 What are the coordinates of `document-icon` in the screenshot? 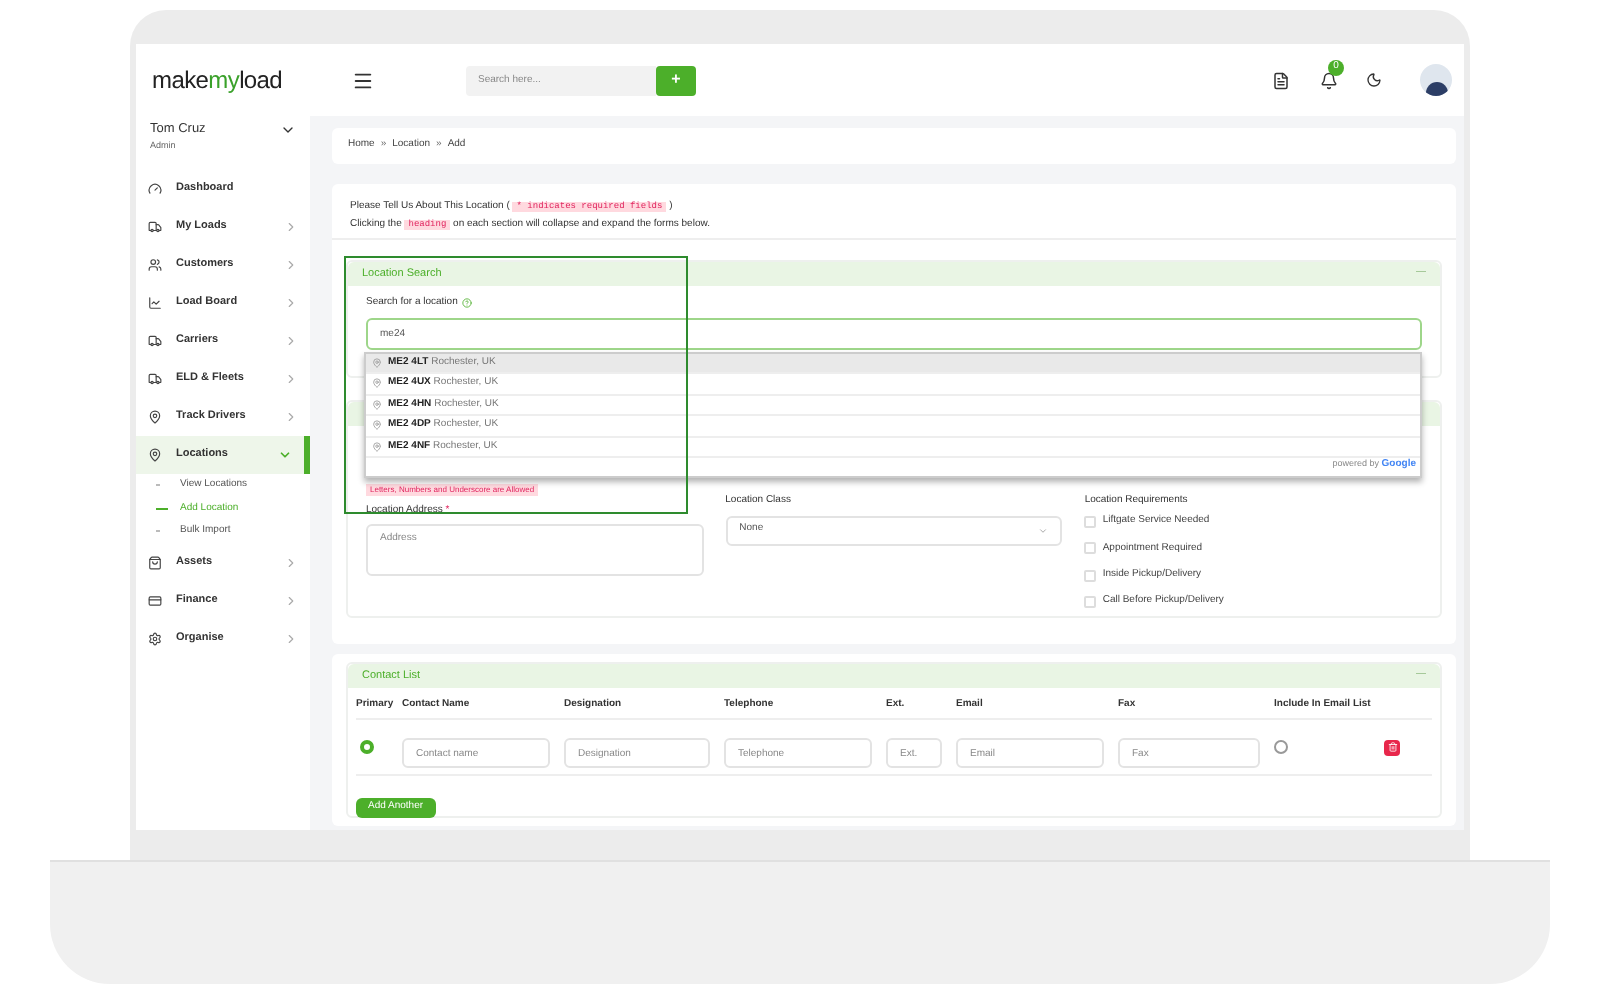 It's located at (1281, 80).